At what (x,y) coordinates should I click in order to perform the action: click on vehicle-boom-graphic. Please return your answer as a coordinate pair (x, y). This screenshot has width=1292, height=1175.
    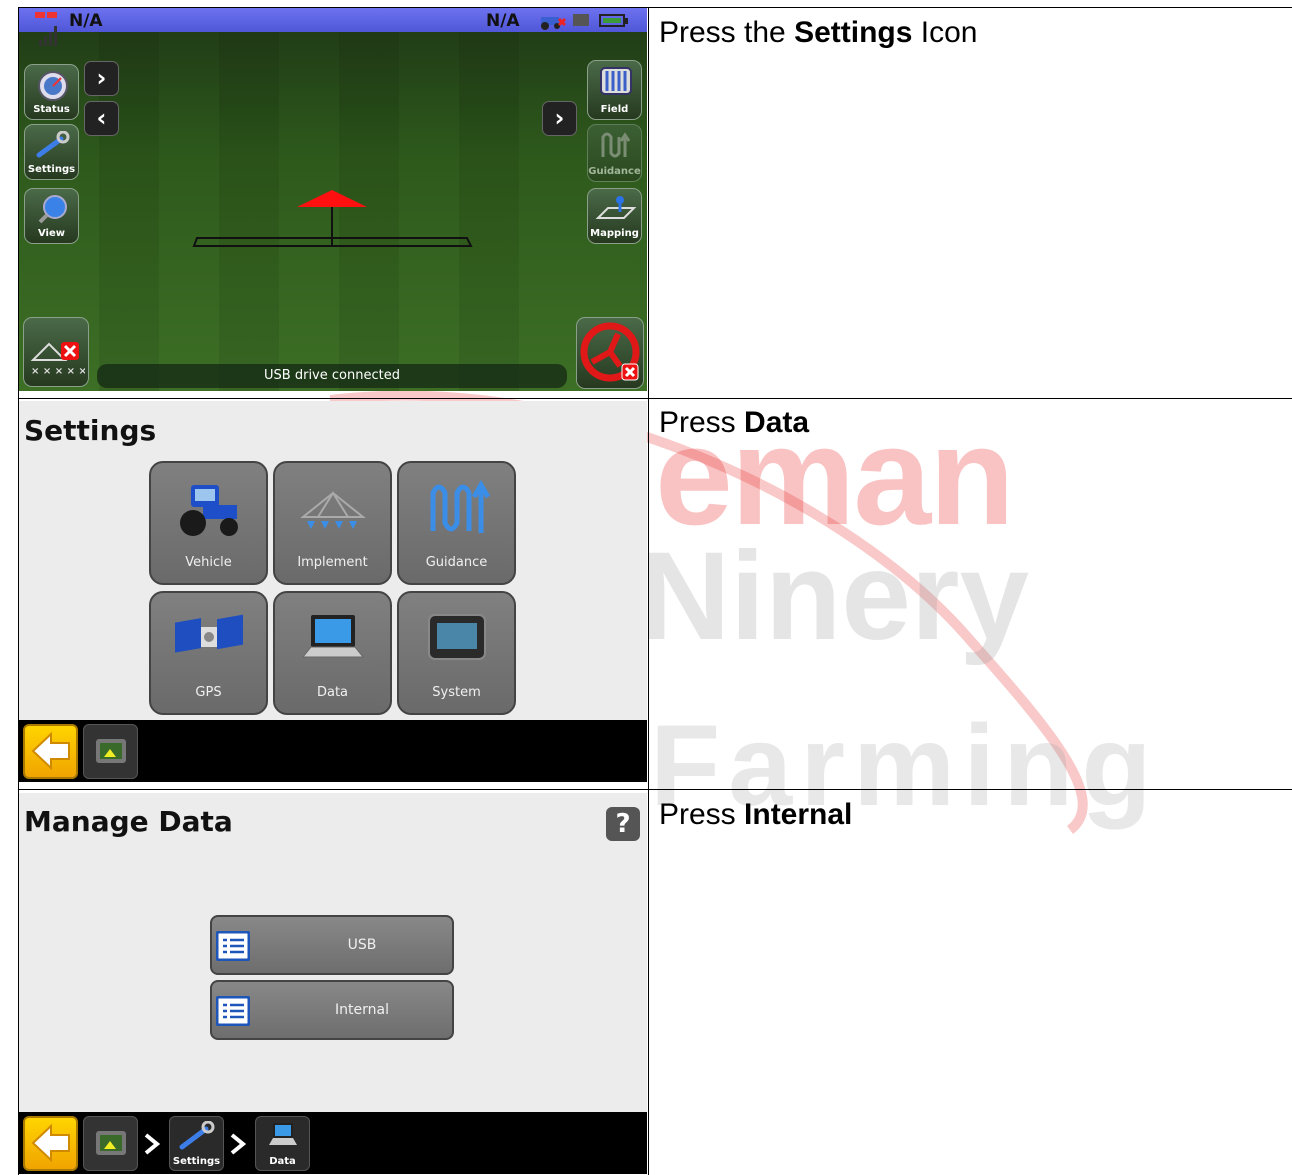
    Looking at the image, I should click on (332, 218).